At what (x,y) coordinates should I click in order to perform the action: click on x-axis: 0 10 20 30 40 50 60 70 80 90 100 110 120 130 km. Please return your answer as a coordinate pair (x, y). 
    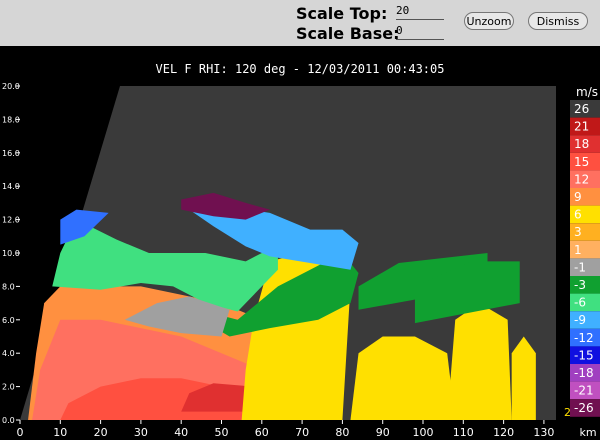
    Looking at the image, I should click on (307, 429).